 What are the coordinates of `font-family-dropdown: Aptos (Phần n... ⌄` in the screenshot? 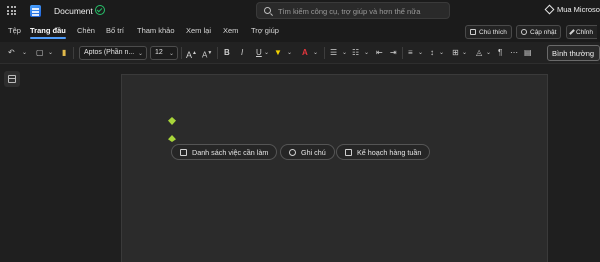 It's located at (113, 53).